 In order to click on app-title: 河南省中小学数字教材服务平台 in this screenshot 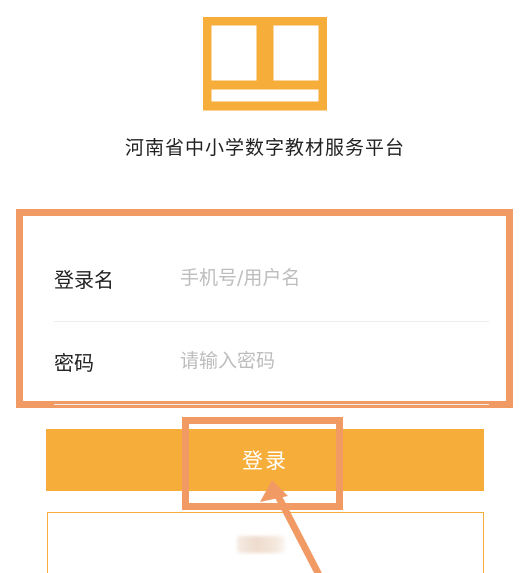, I will do `click(264, 148)`.